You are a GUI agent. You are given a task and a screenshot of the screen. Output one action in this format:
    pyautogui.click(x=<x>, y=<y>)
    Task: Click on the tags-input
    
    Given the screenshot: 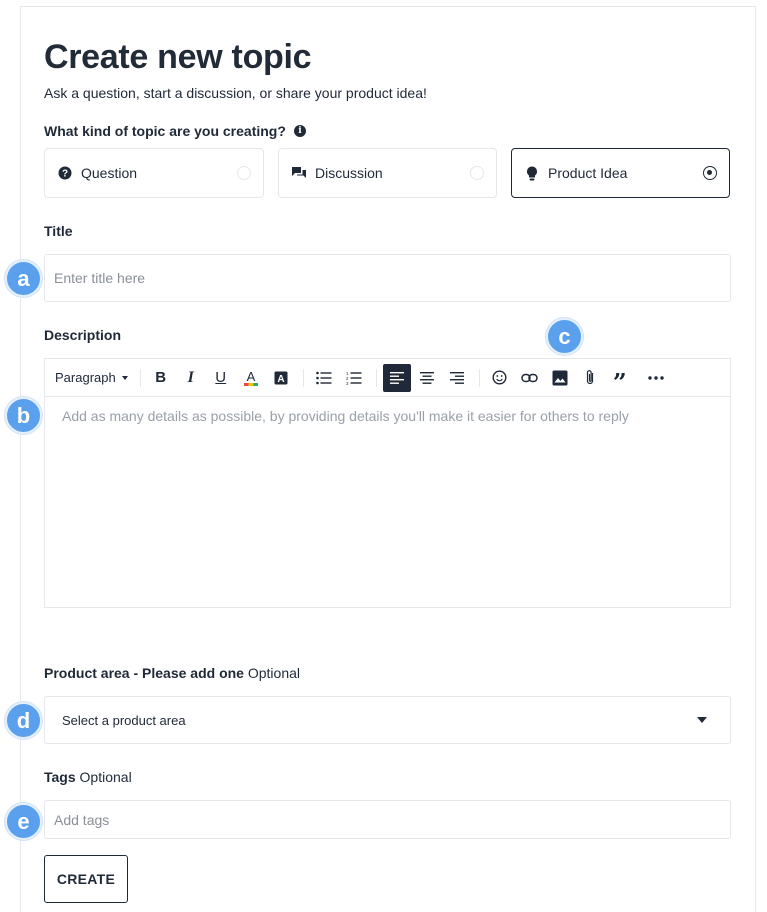 What is the action you would take?
    pyautogui.click(x=387, y=819)
    